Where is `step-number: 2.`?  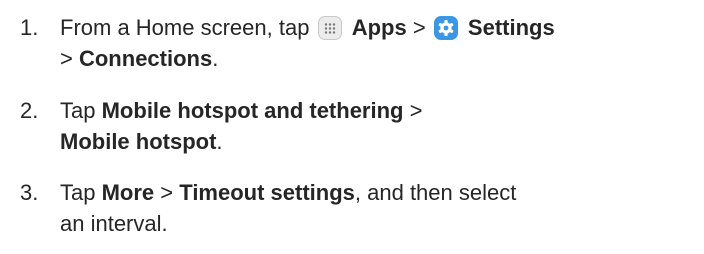 step-number: 2. is located at coordinates (29, 110).